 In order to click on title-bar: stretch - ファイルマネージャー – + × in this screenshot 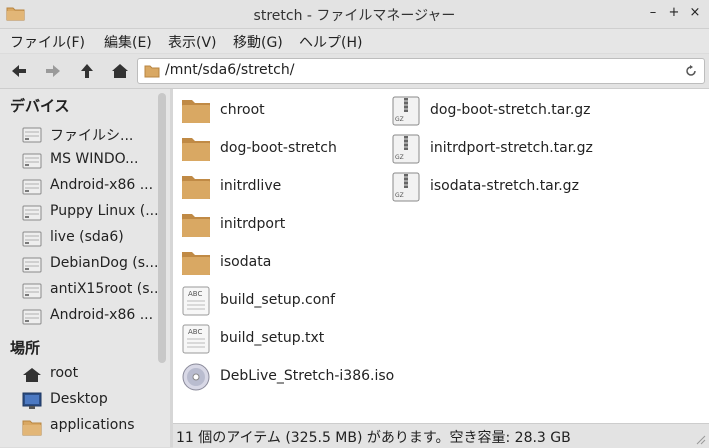, I will do `click(354, 14)`.